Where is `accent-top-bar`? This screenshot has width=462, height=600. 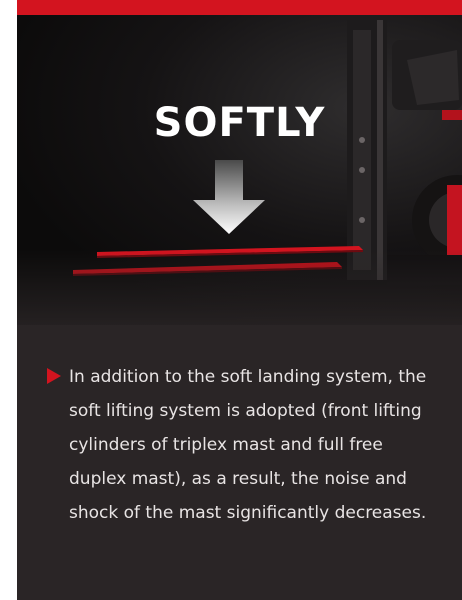 accent-top-bar is located at coordinates (239, 7).